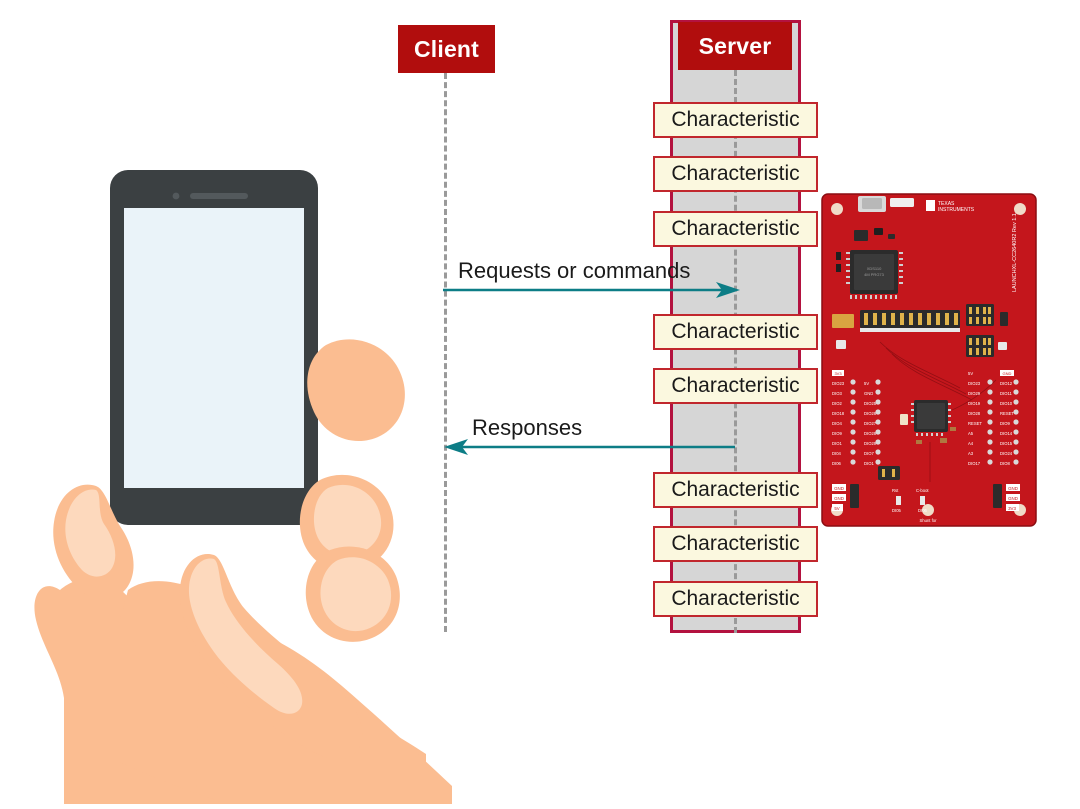  What do you see at coordinates (874, 268) in the screenshot?
I see `svg-text: XDS110` at bounding box center [874, 268].